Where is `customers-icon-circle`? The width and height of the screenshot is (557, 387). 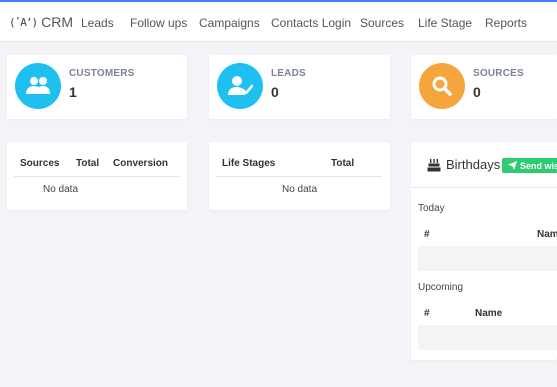 customers-icon-circle is located at coordinates (38, 86).